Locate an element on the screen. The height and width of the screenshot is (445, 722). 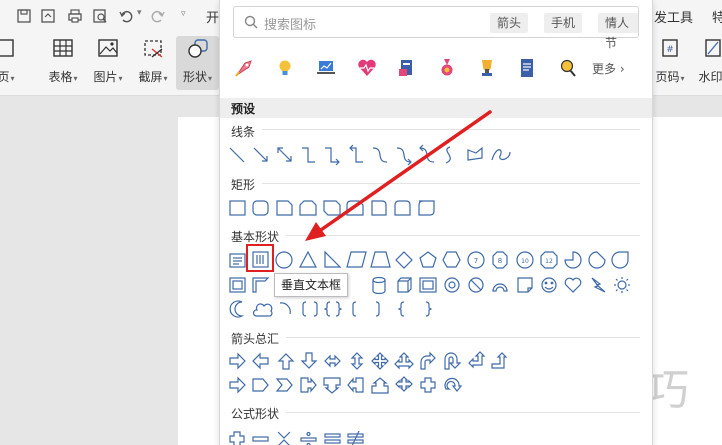
decagon-shape: 10 is located at coordinates (525, 260).